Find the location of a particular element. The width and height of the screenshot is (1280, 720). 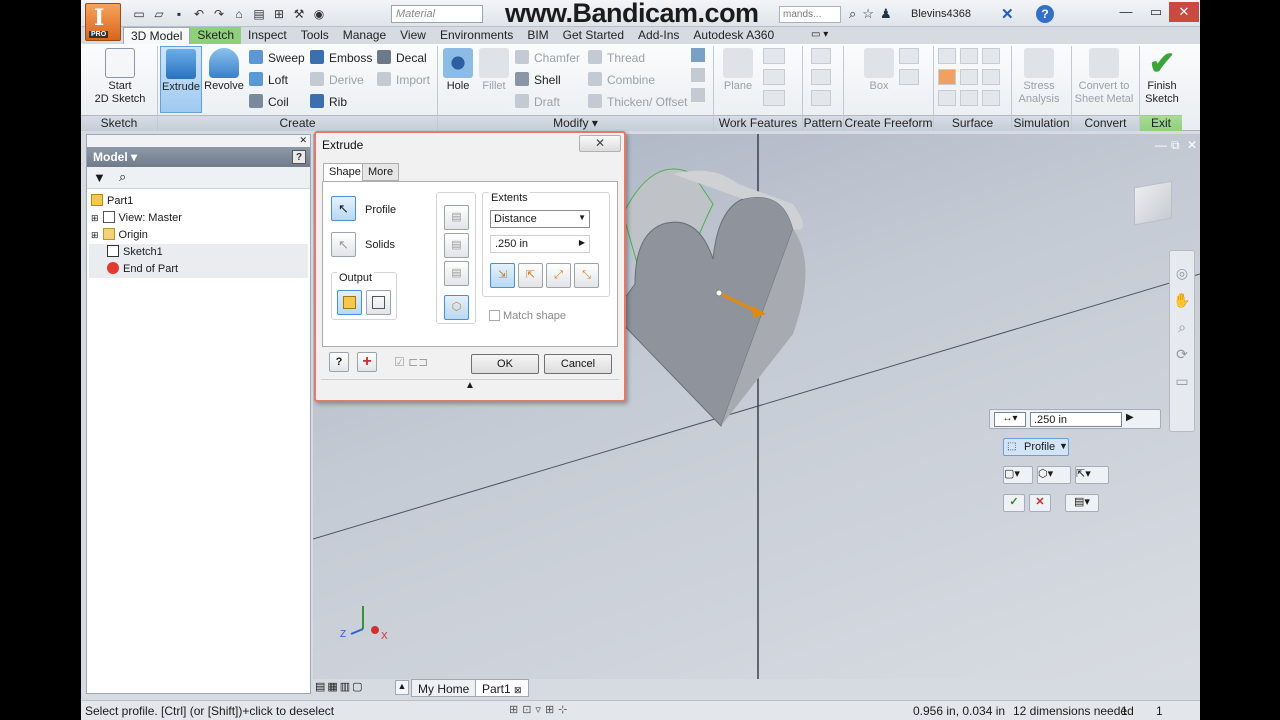

select-icon: ⊞ is located at coordinates (279, 14).